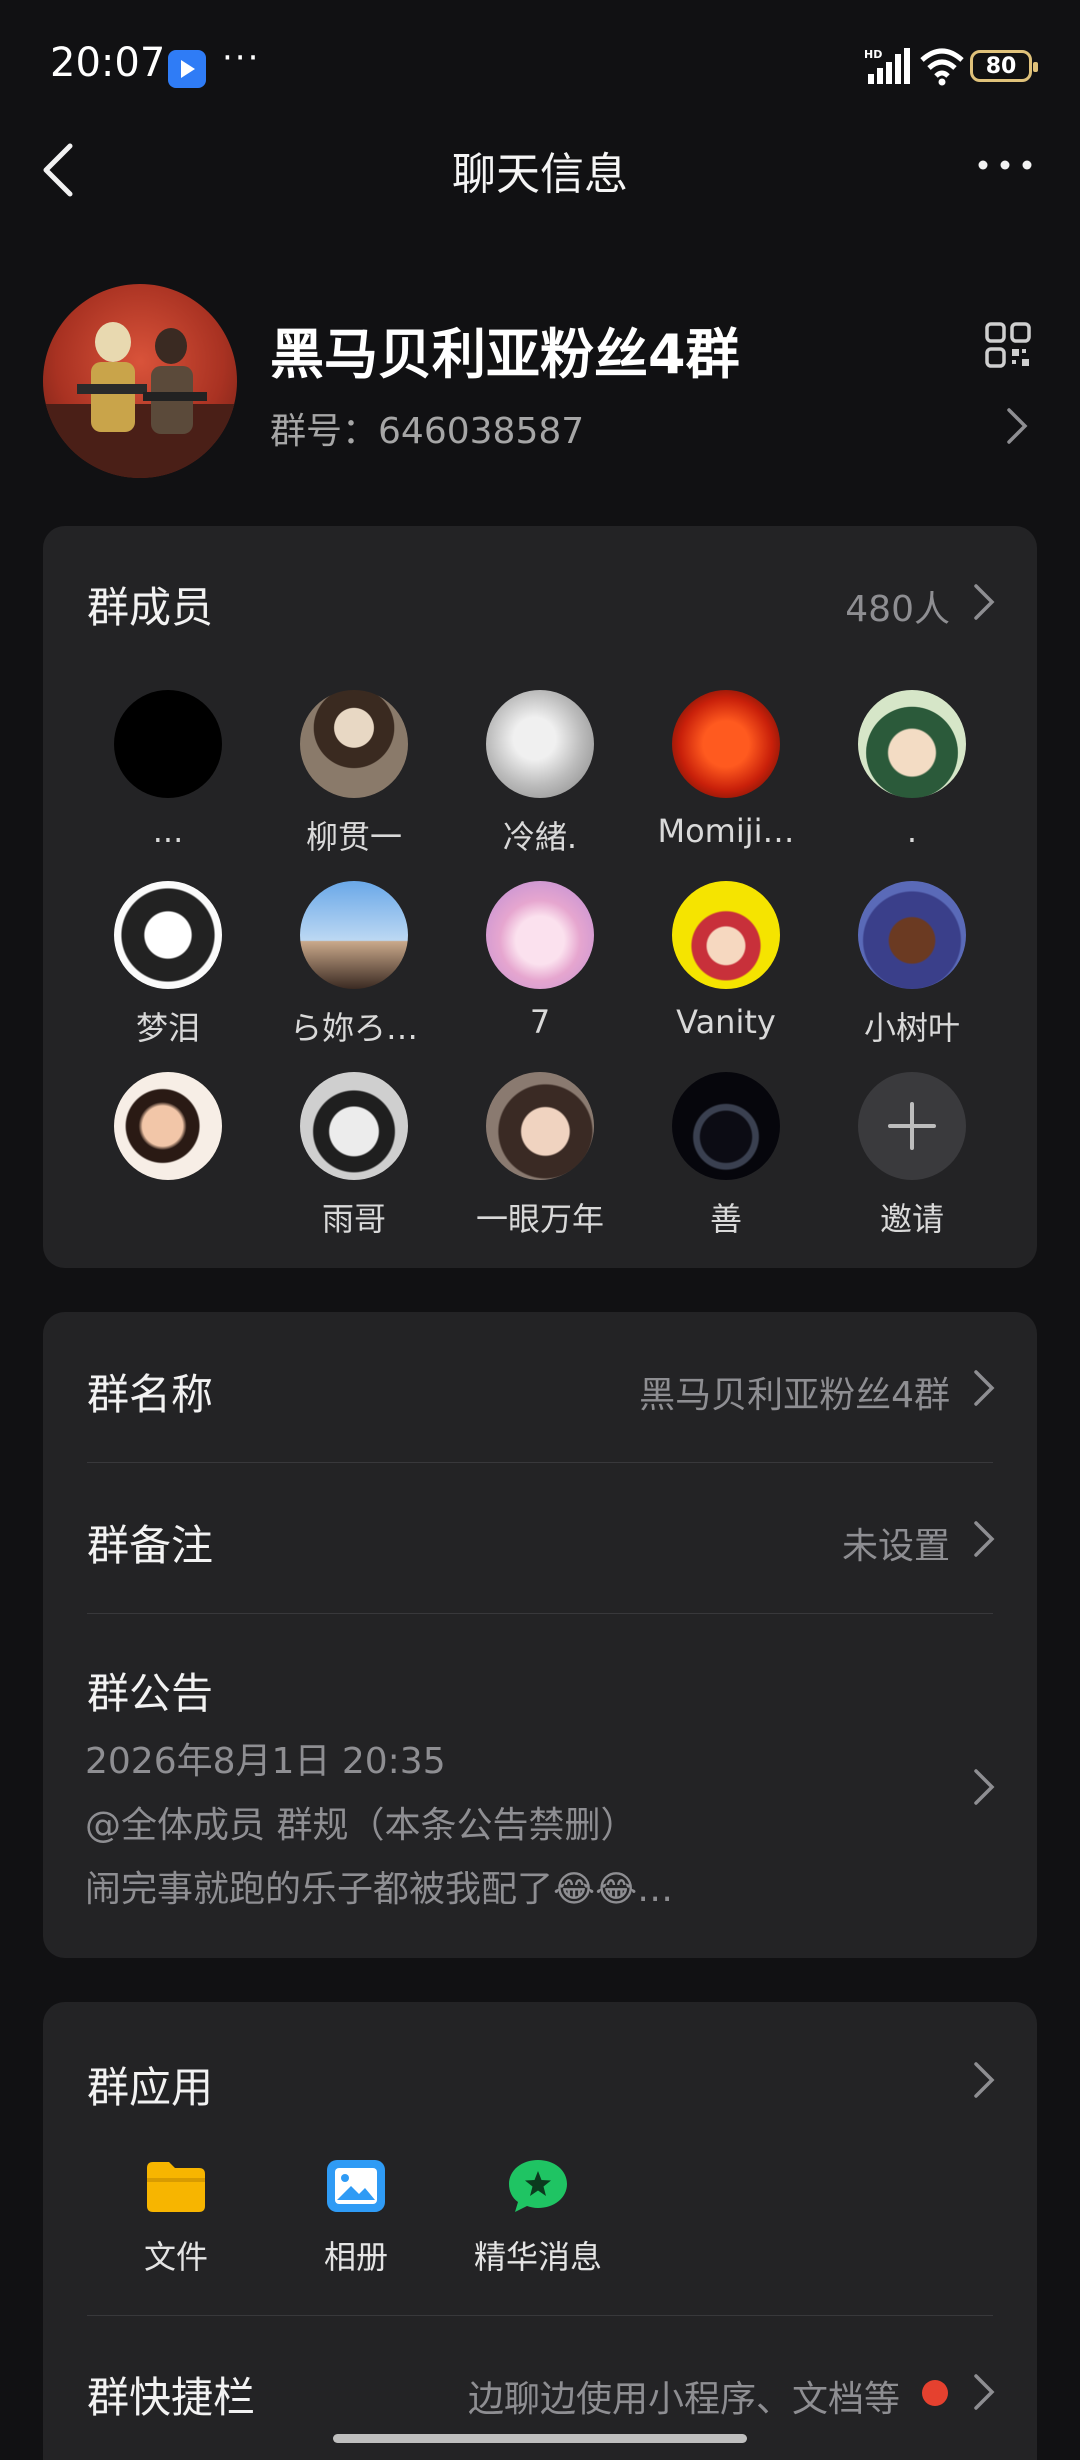 The image size is (1080, 2460). What do you see at coordinates (873, 54) in the screenshot?
I see `svg-text: HD` at bounding box center [873, 54].